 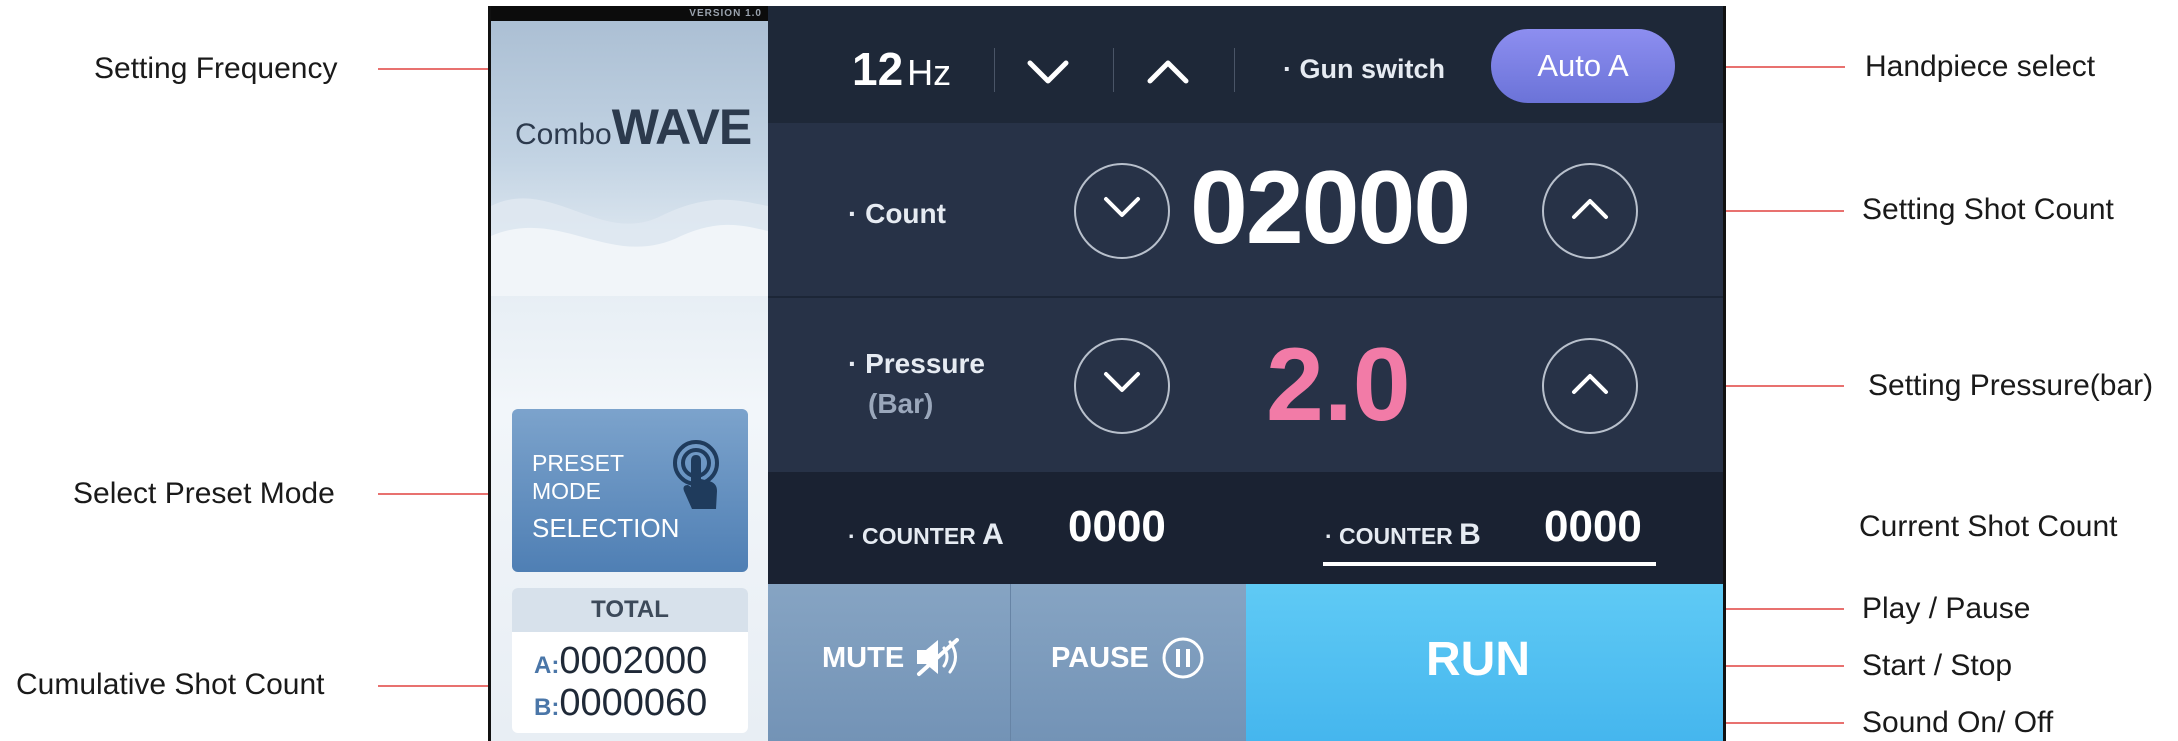 I want to click on preset-mode-button: PRESET MODE SELECTION, so click(x=630, y=490).